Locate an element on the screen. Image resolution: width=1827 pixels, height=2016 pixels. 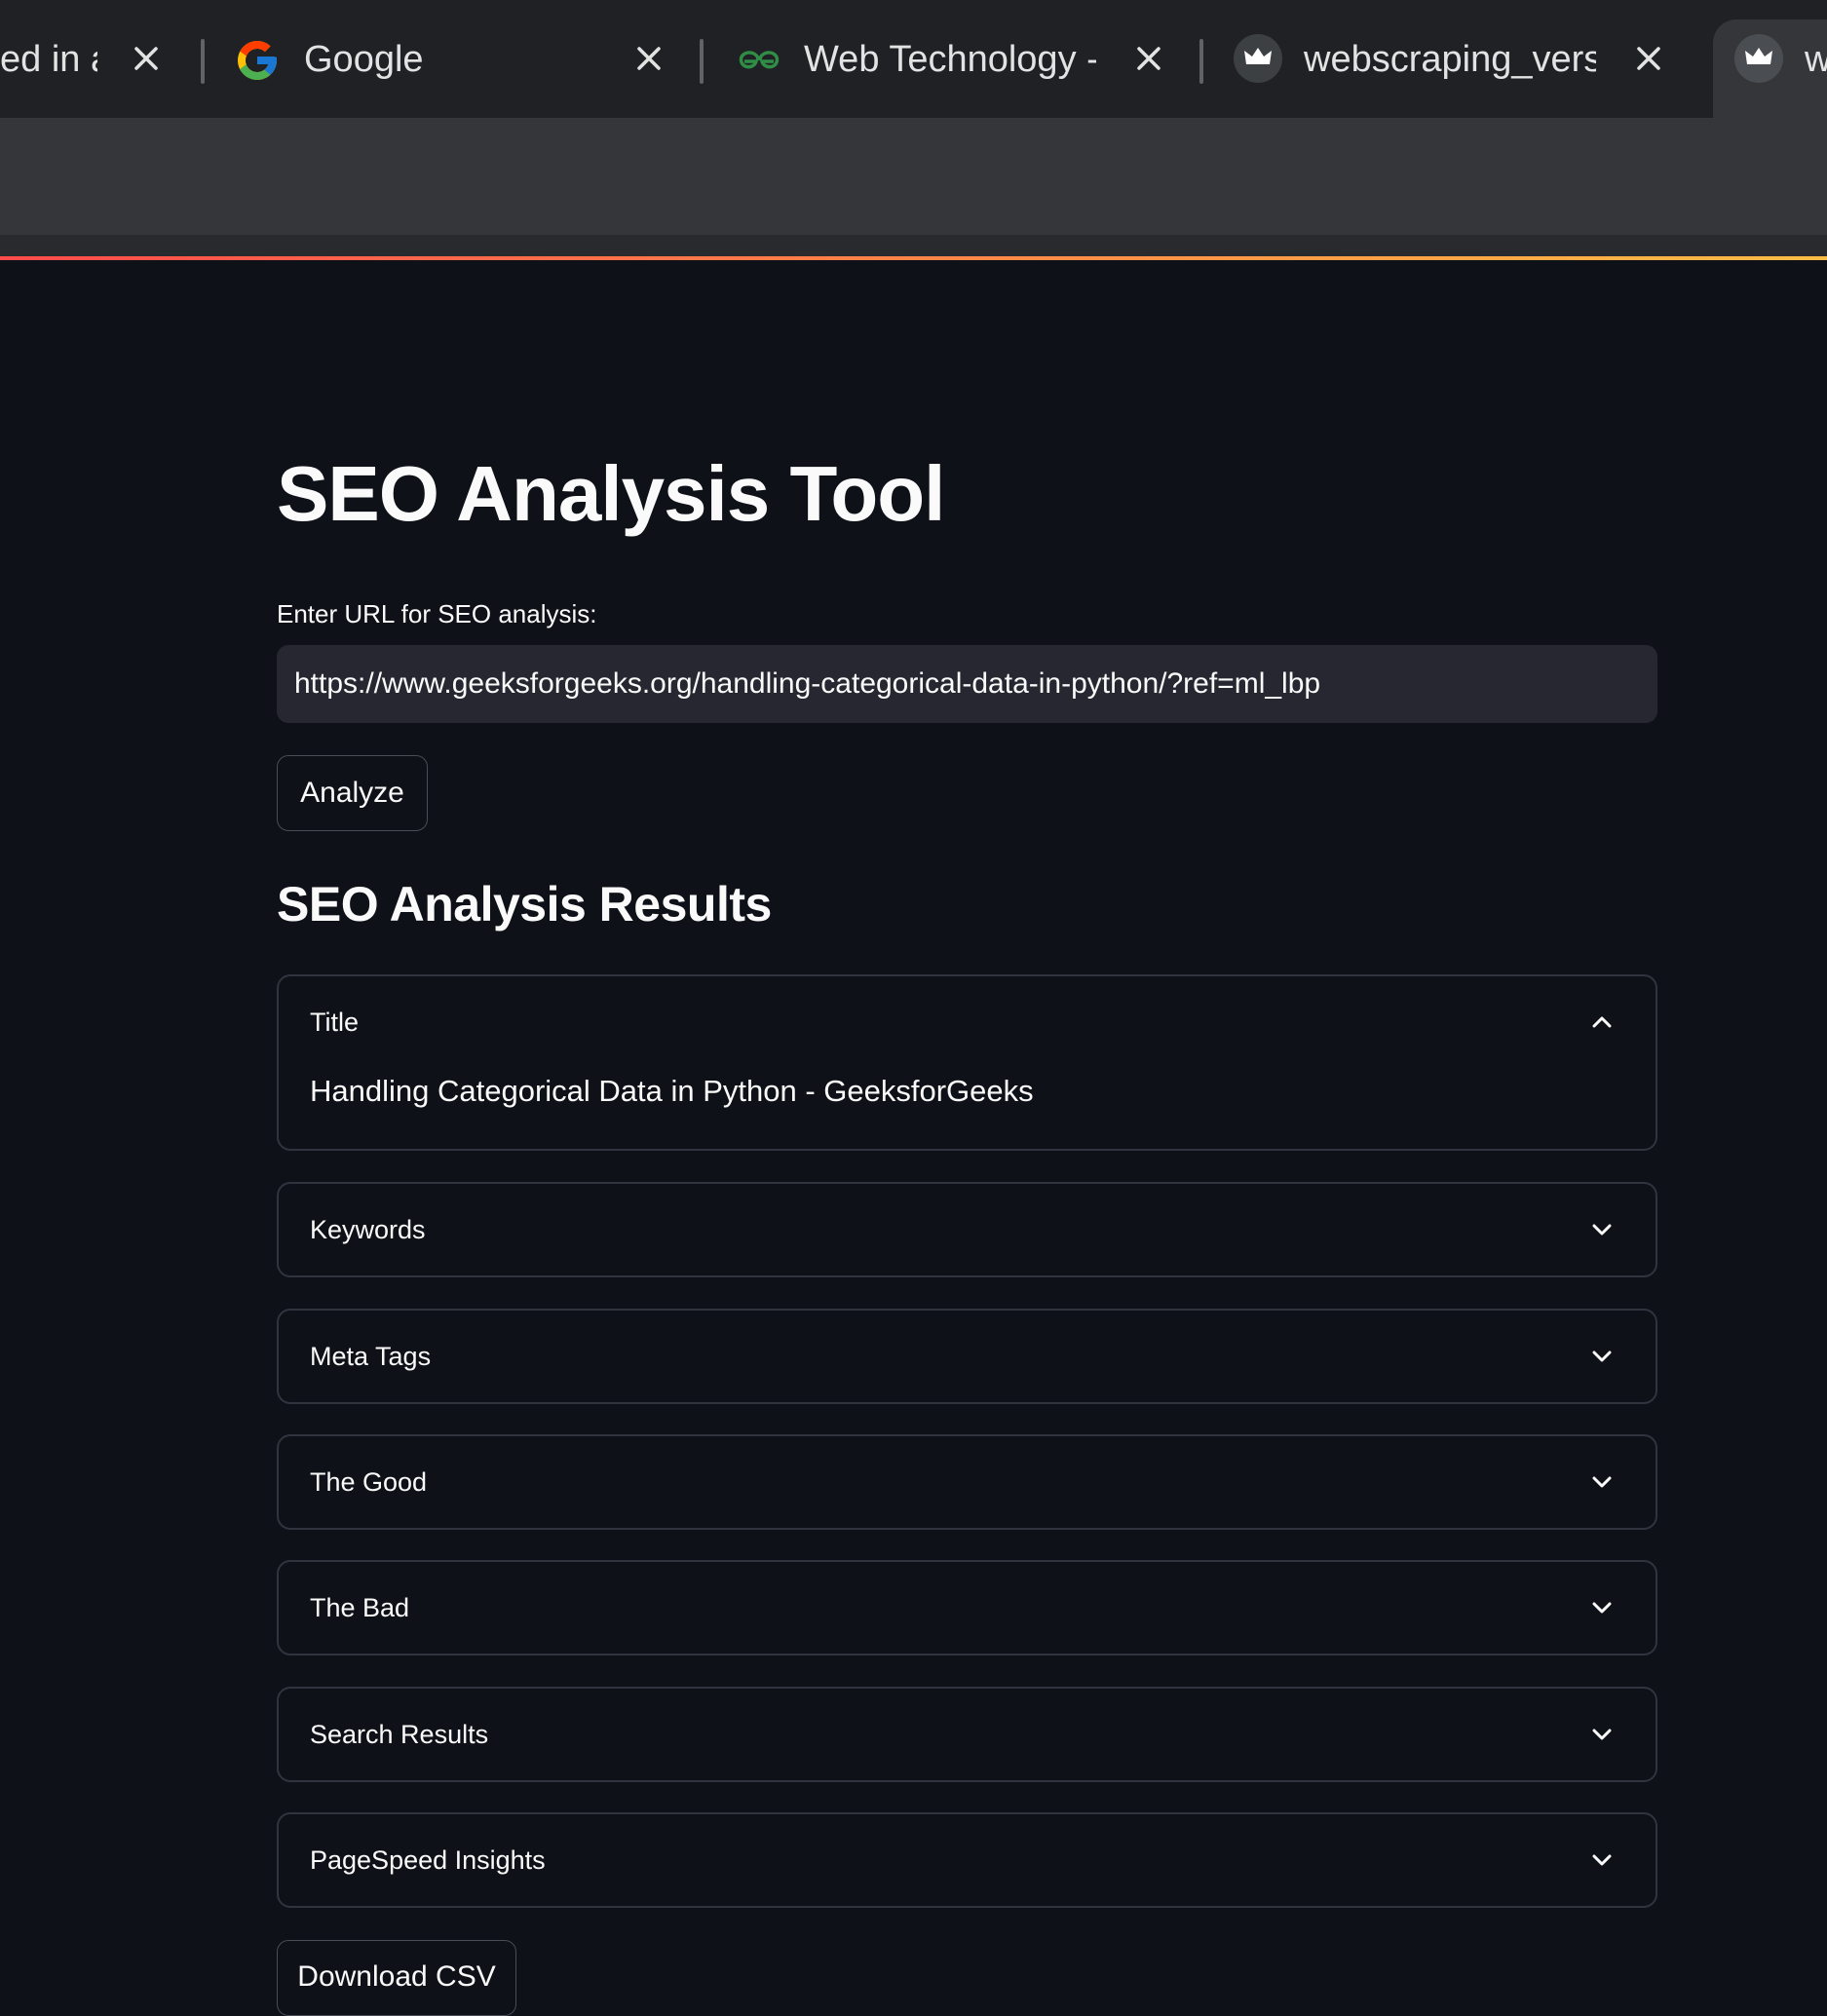
page-title: SEO Analysis Tool is located at coordinates (611, 493).